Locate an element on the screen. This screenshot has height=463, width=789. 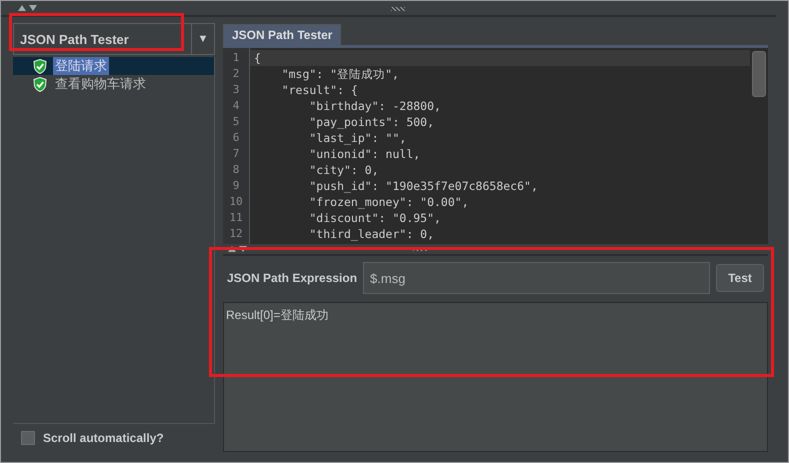
code-line: "city": 0, is located at coordinates (344, 170).